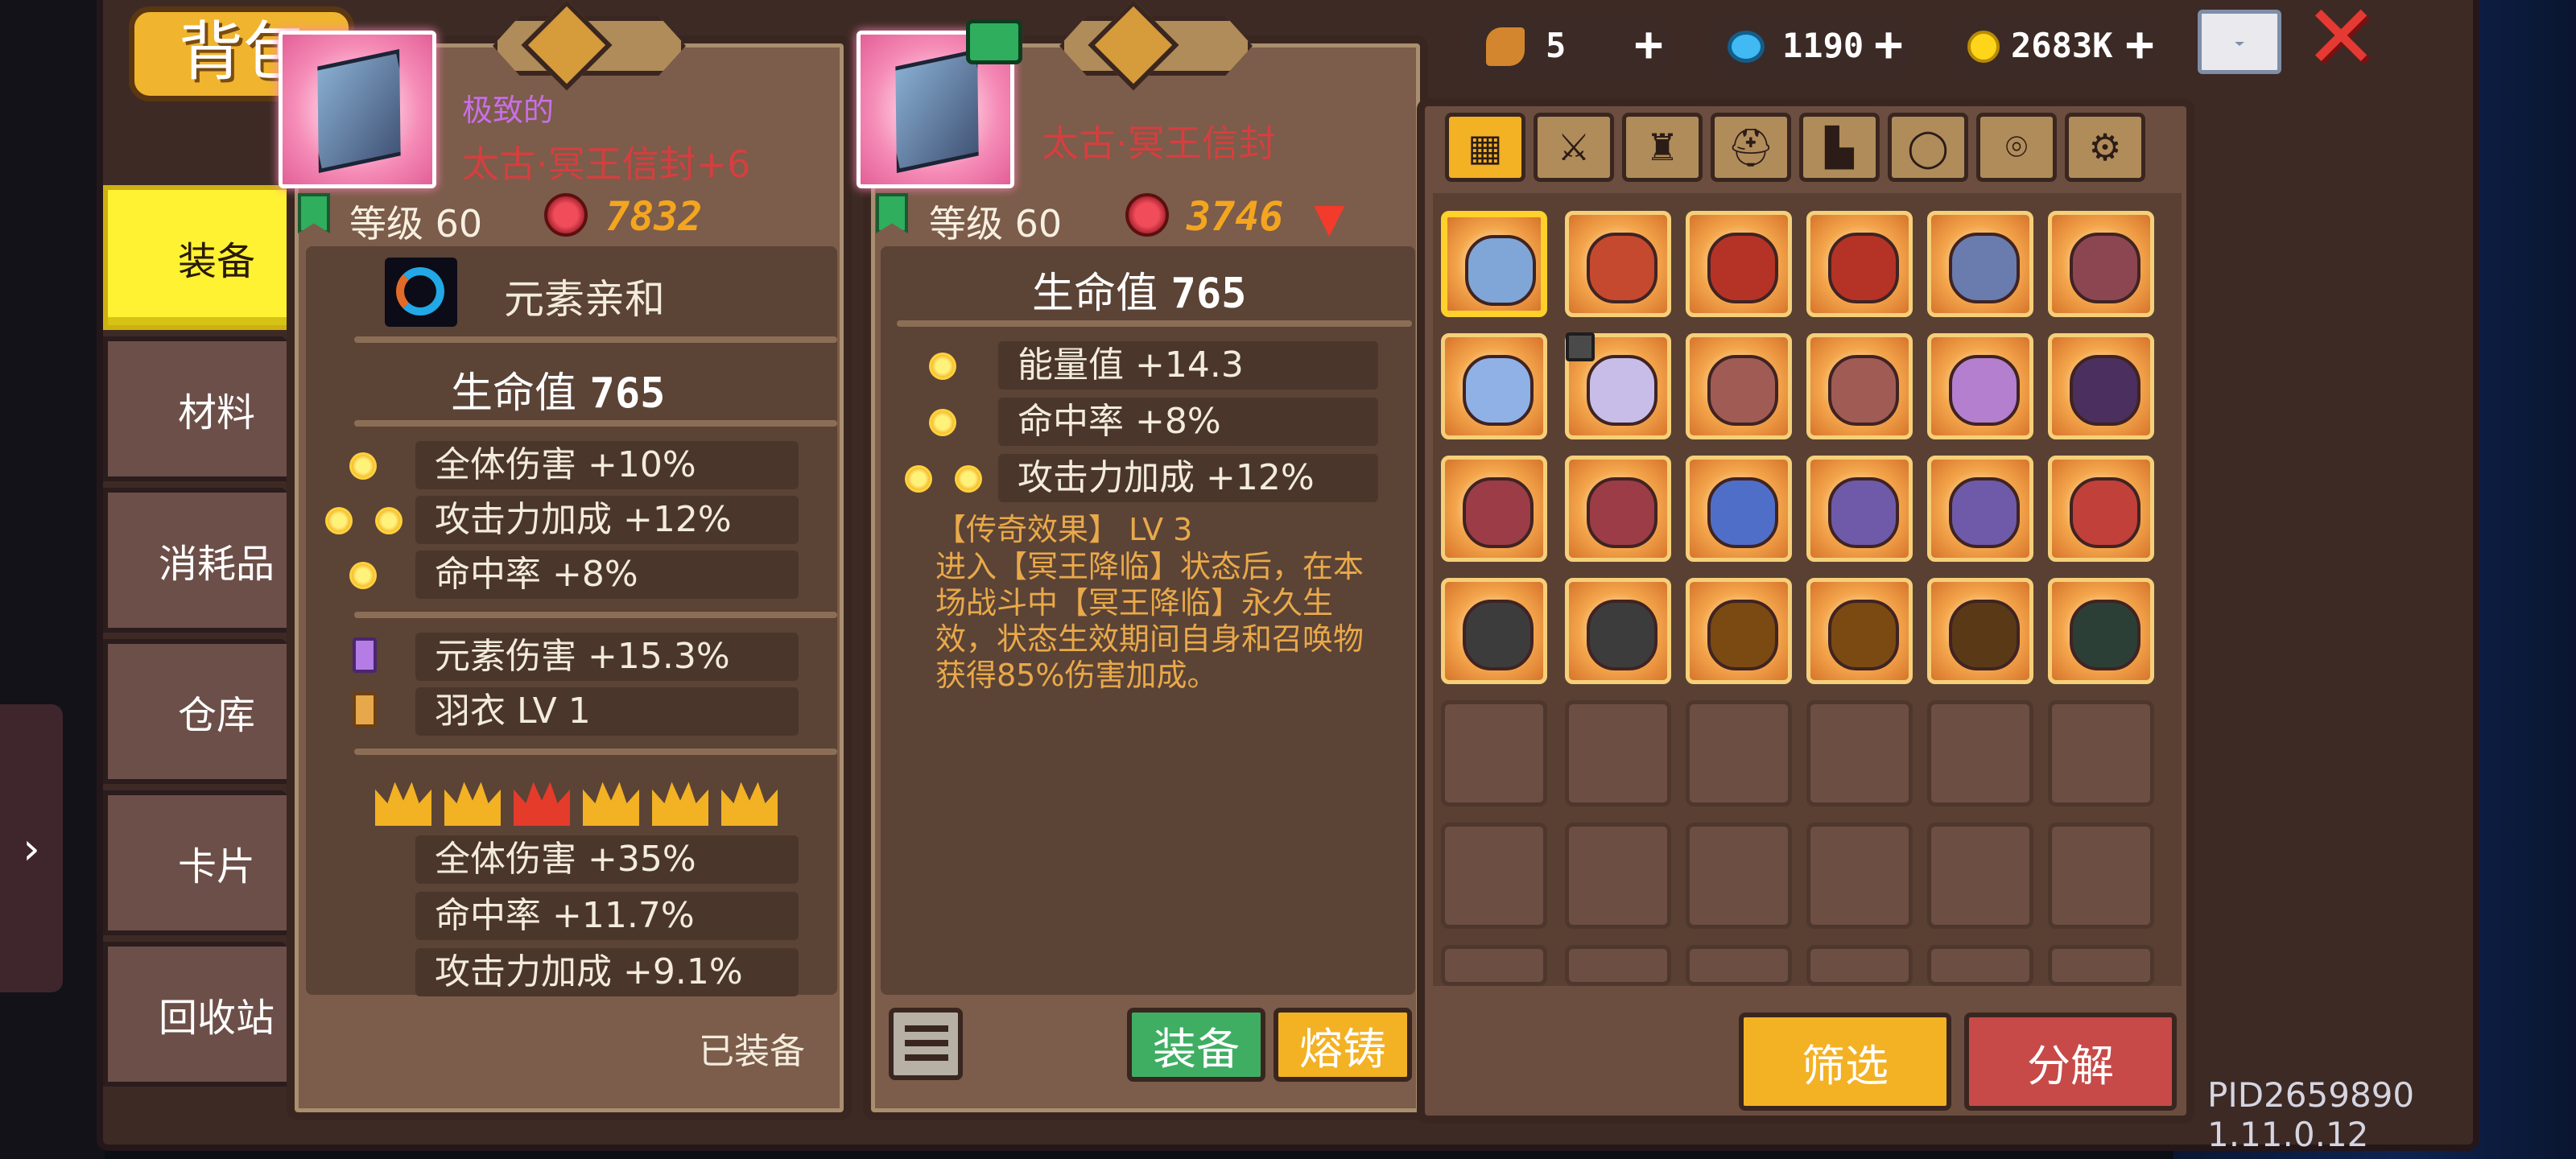  What do you see at coordinates (208, 1014) in the screenshot?
I see `tab-recycle-bin: 回收站` at bounding box center [208, 1014].